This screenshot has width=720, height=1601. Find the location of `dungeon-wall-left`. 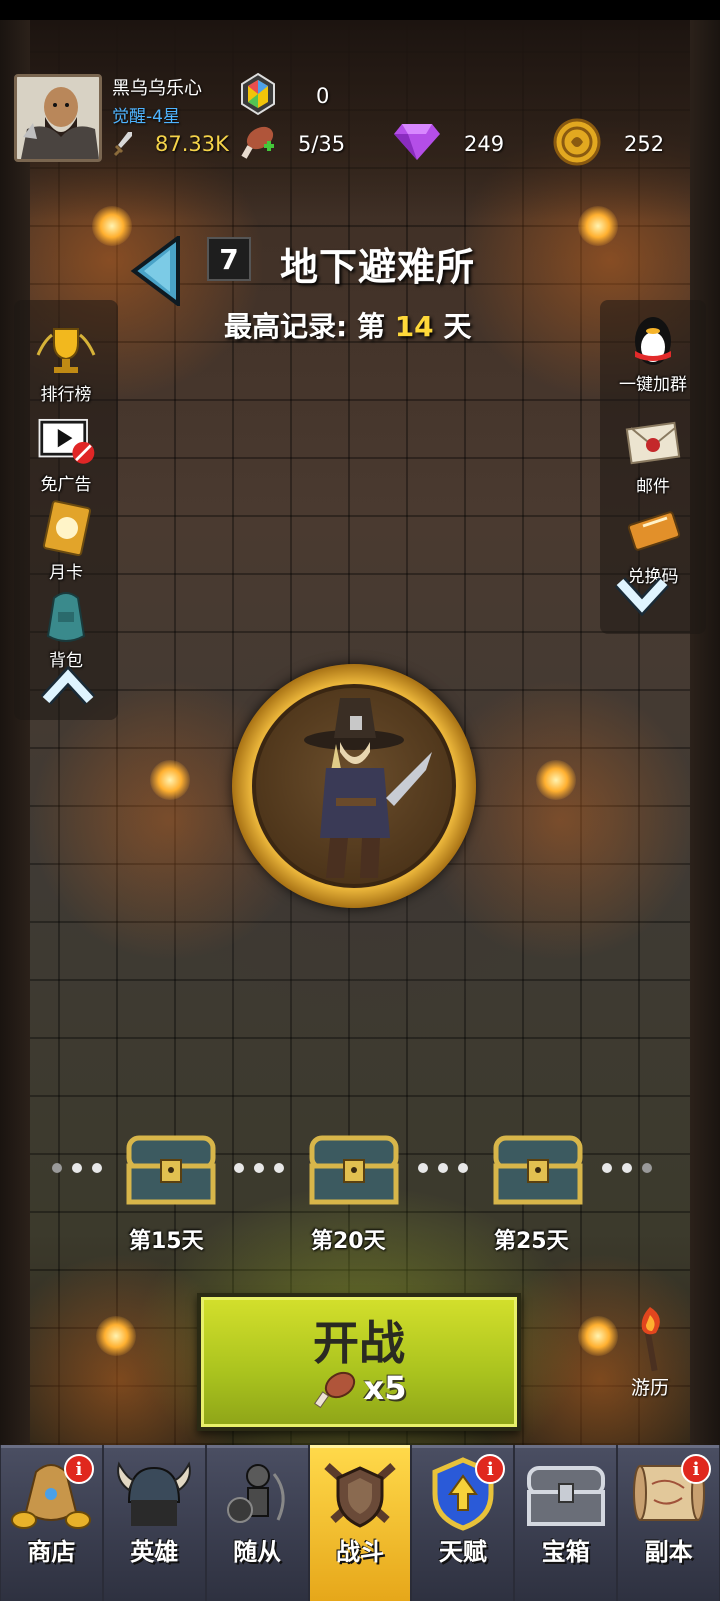

dungeon-wall-left is located at coordinates (15, 732).